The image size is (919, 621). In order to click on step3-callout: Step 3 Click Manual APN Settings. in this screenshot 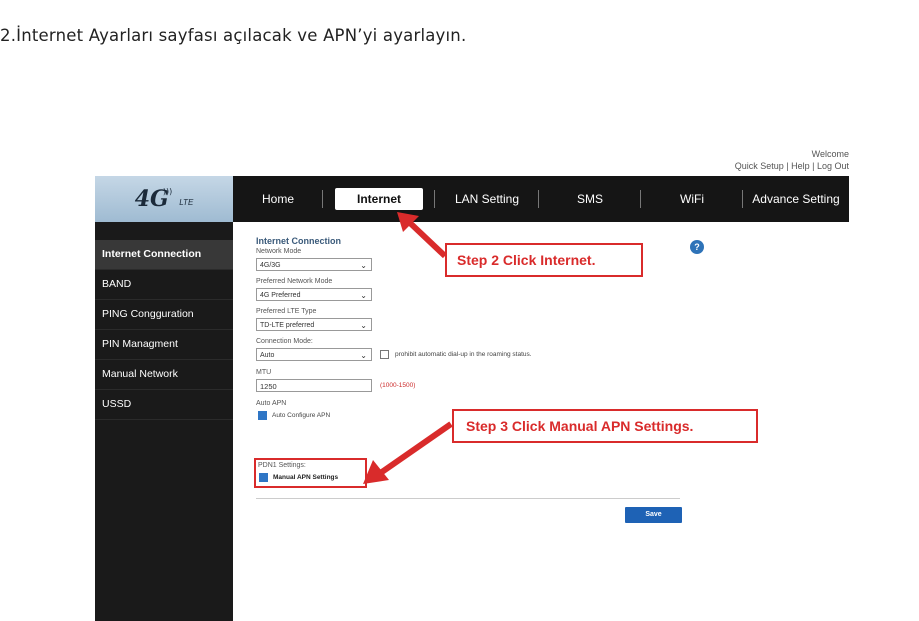, I will do `click(605, 426)`.